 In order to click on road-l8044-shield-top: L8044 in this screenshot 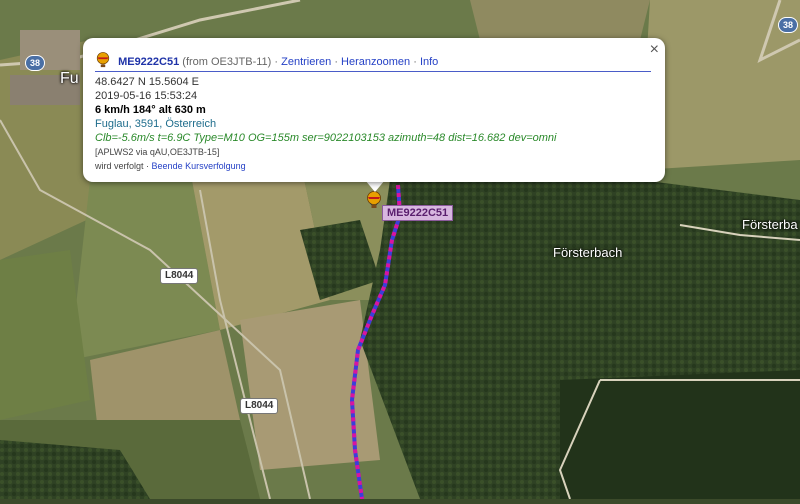, I will do `click(179, 276)`.